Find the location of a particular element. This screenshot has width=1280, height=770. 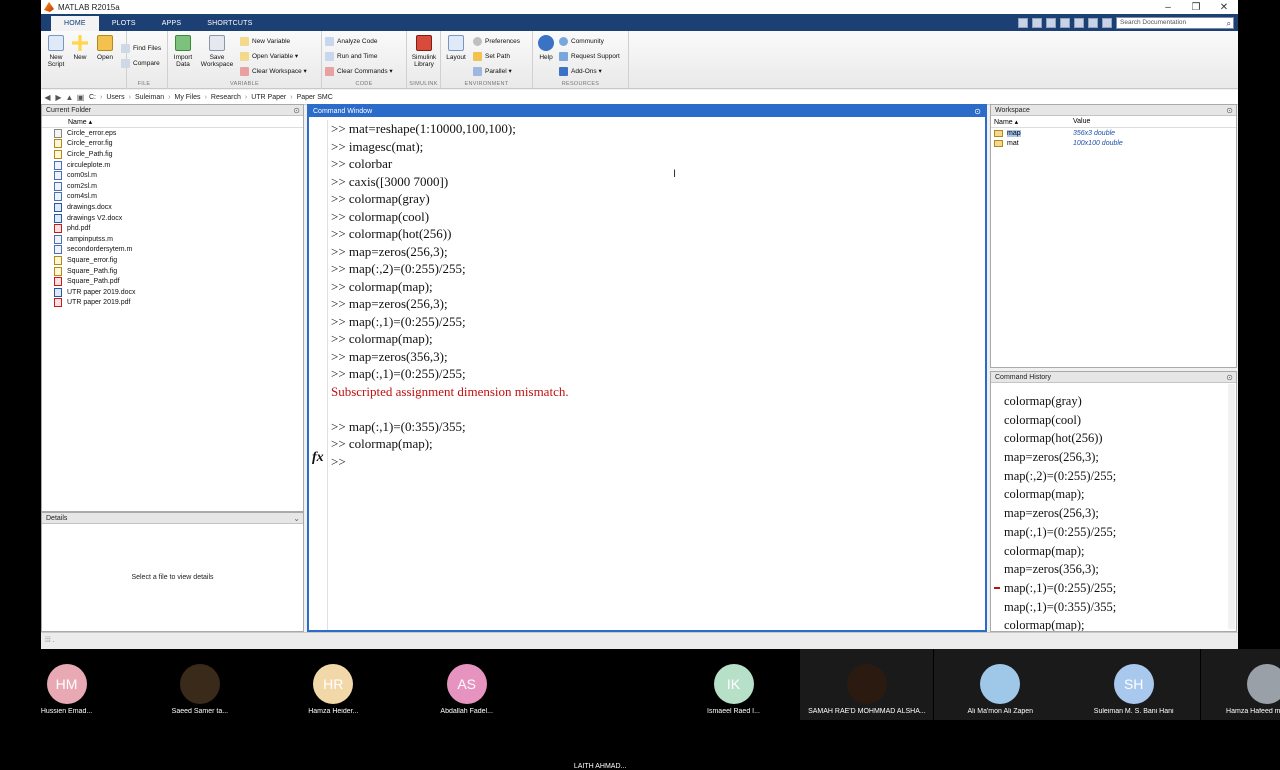

find-files-button: Find Files is located at coordinates (141, 48).